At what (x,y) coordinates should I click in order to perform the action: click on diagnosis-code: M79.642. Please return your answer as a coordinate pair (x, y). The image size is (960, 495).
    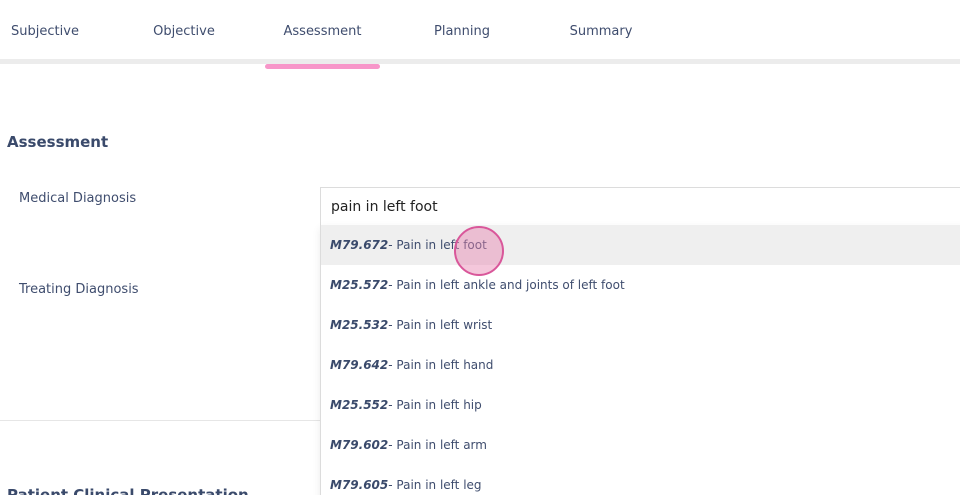
    Looking at the image, I should click on (359, 365).